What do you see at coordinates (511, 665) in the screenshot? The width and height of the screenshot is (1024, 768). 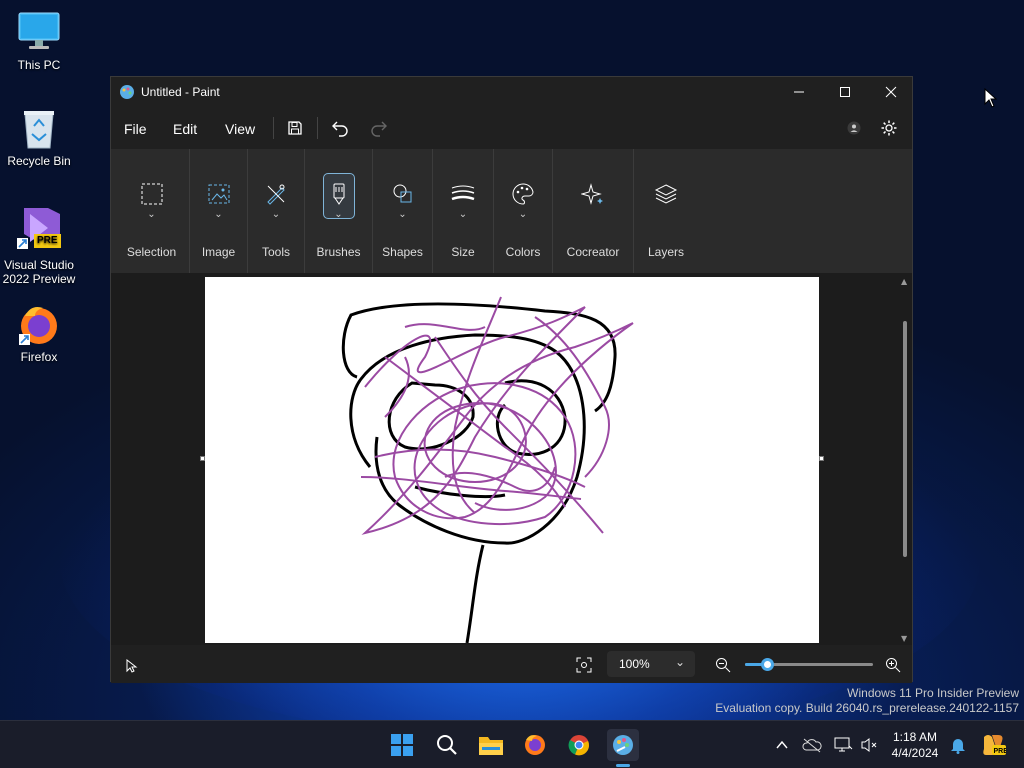 I see `status-bar: 100% ⌄` at bounding box center [511, 665].